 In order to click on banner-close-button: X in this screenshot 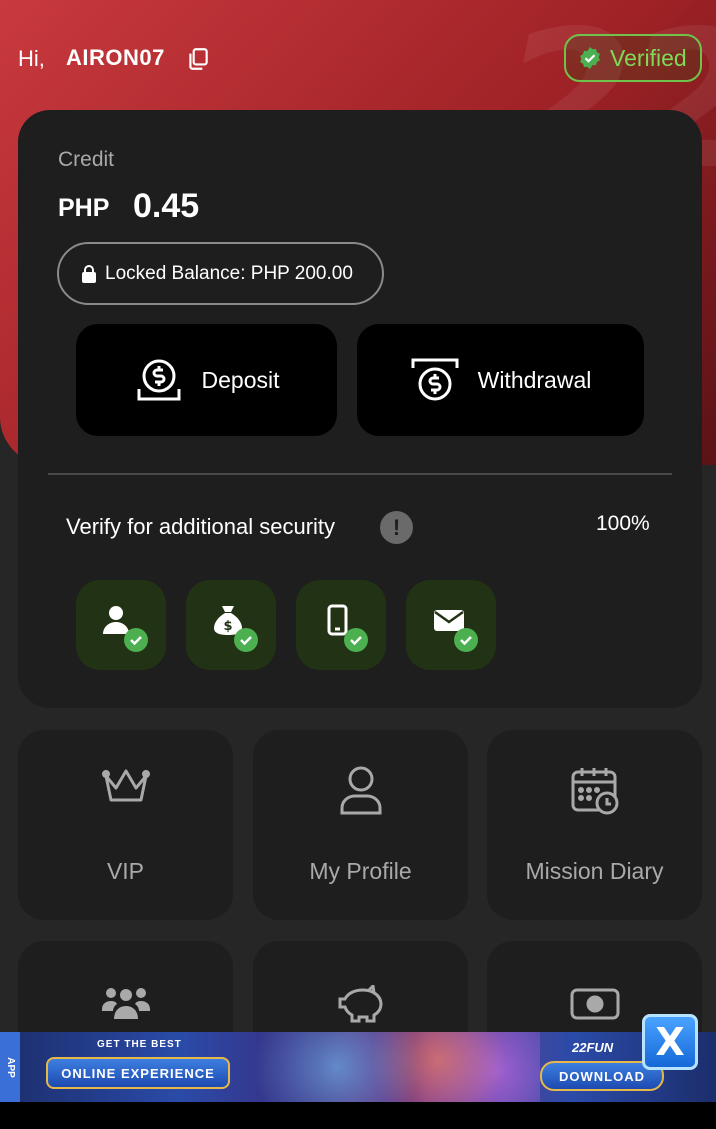, I will do `click(670, 1042)`.